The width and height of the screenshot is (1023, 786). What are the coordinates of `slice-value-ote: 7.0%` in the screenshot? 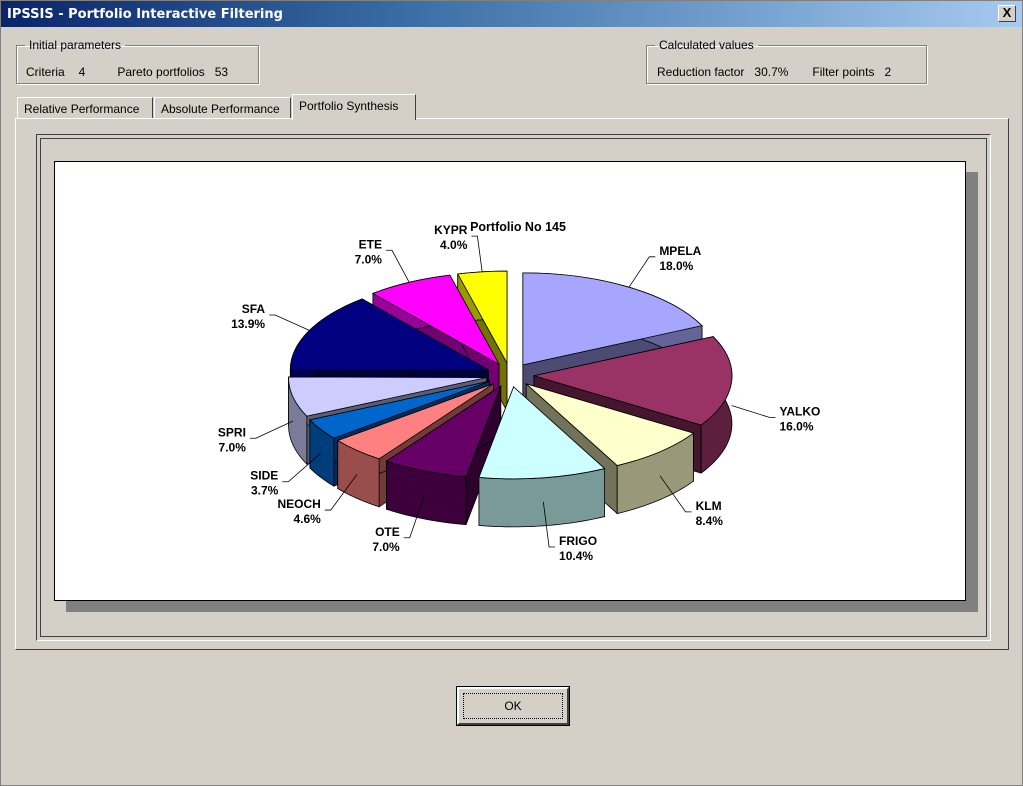 It's located at (386, 547).